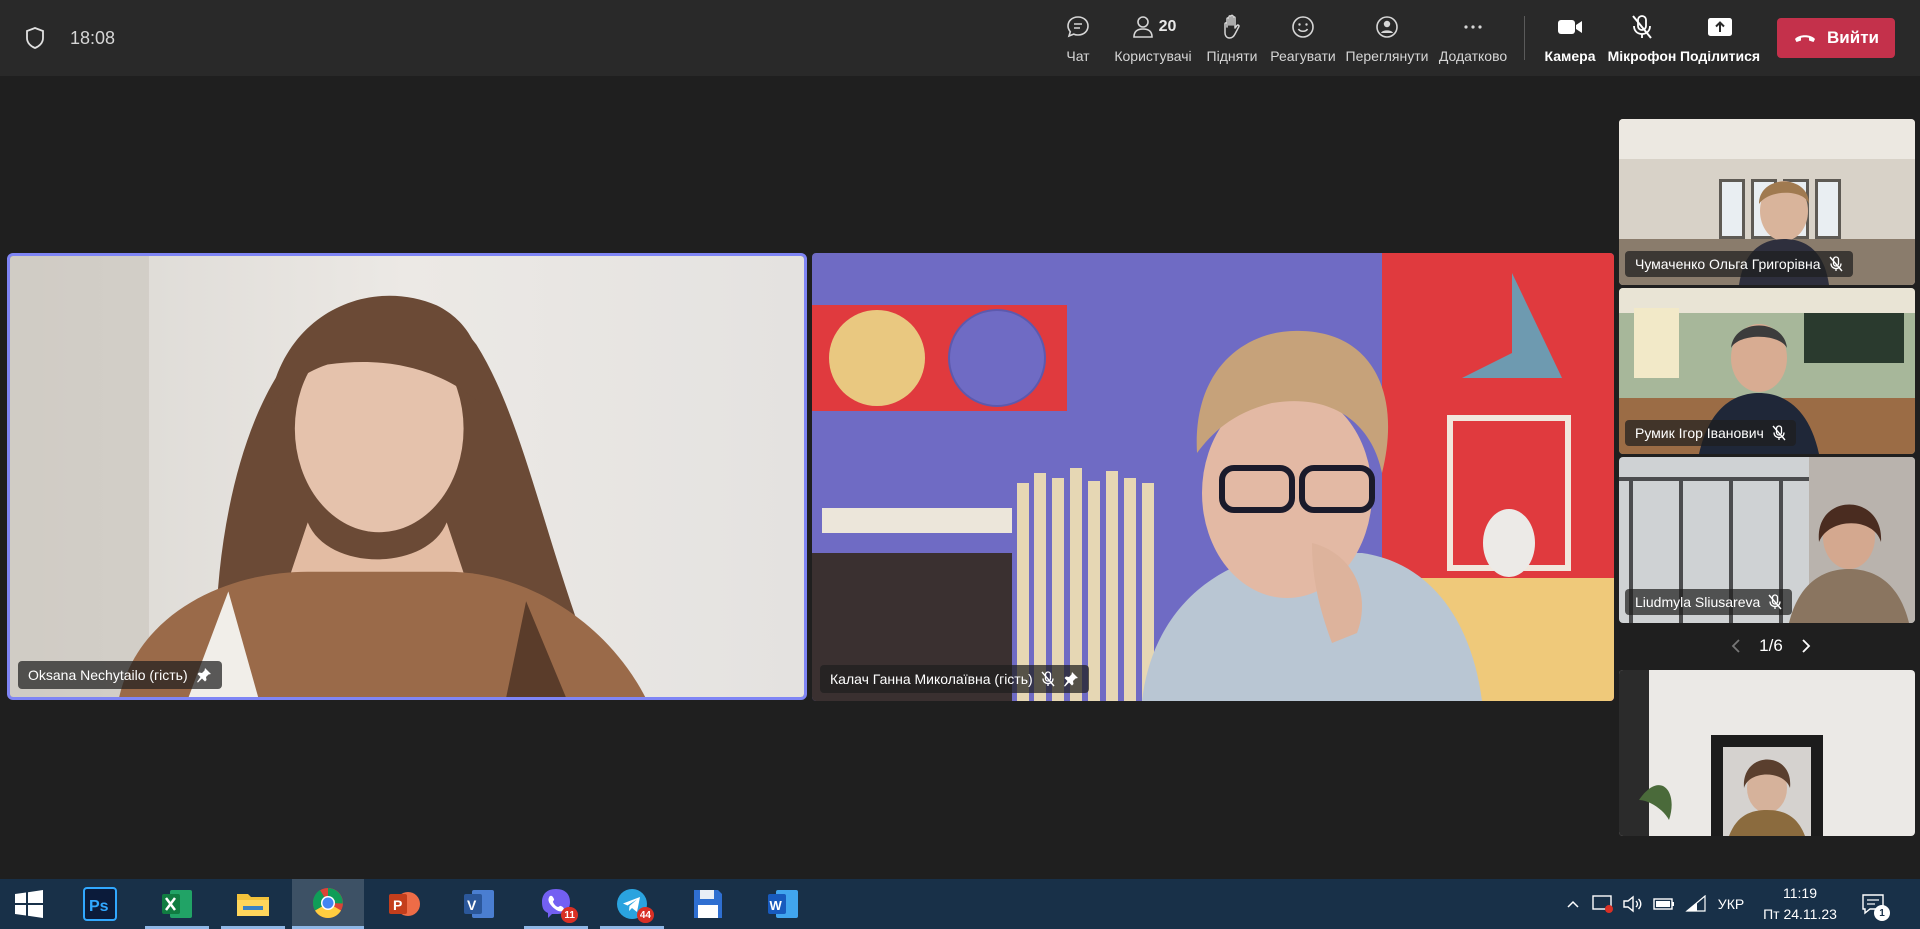 The image size is (1920, 929). I want to click on taskbar-excel, so click(177, 904).